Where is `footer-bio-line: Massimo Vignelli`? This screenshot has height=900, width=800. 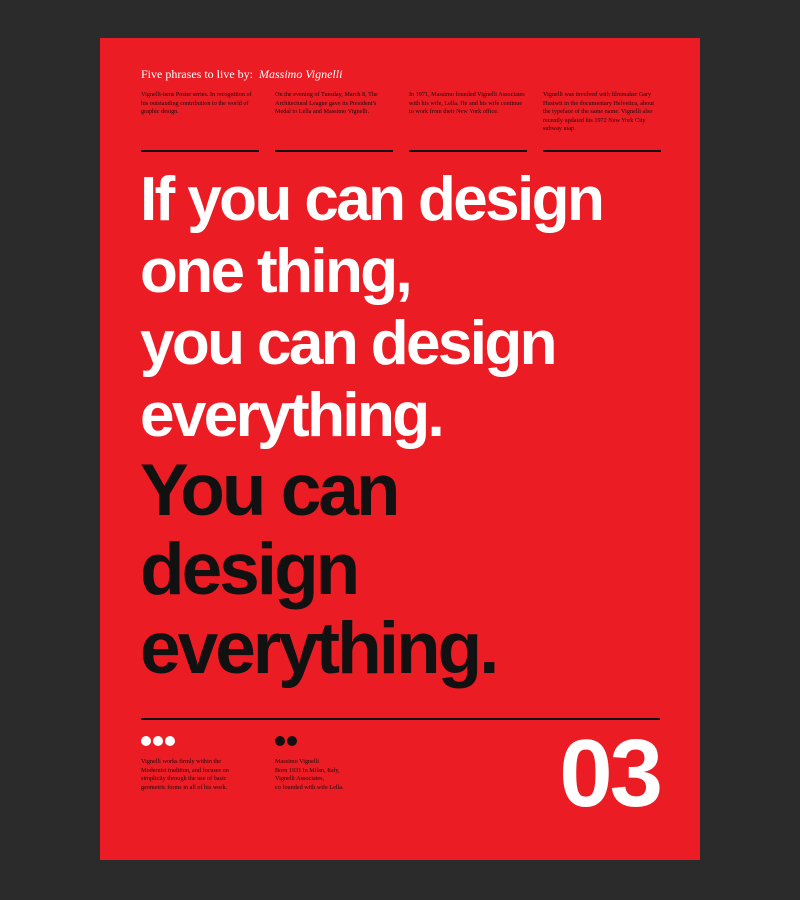 footer-bio-line: Massimo Vignelli is located at coordinates (297, 761).